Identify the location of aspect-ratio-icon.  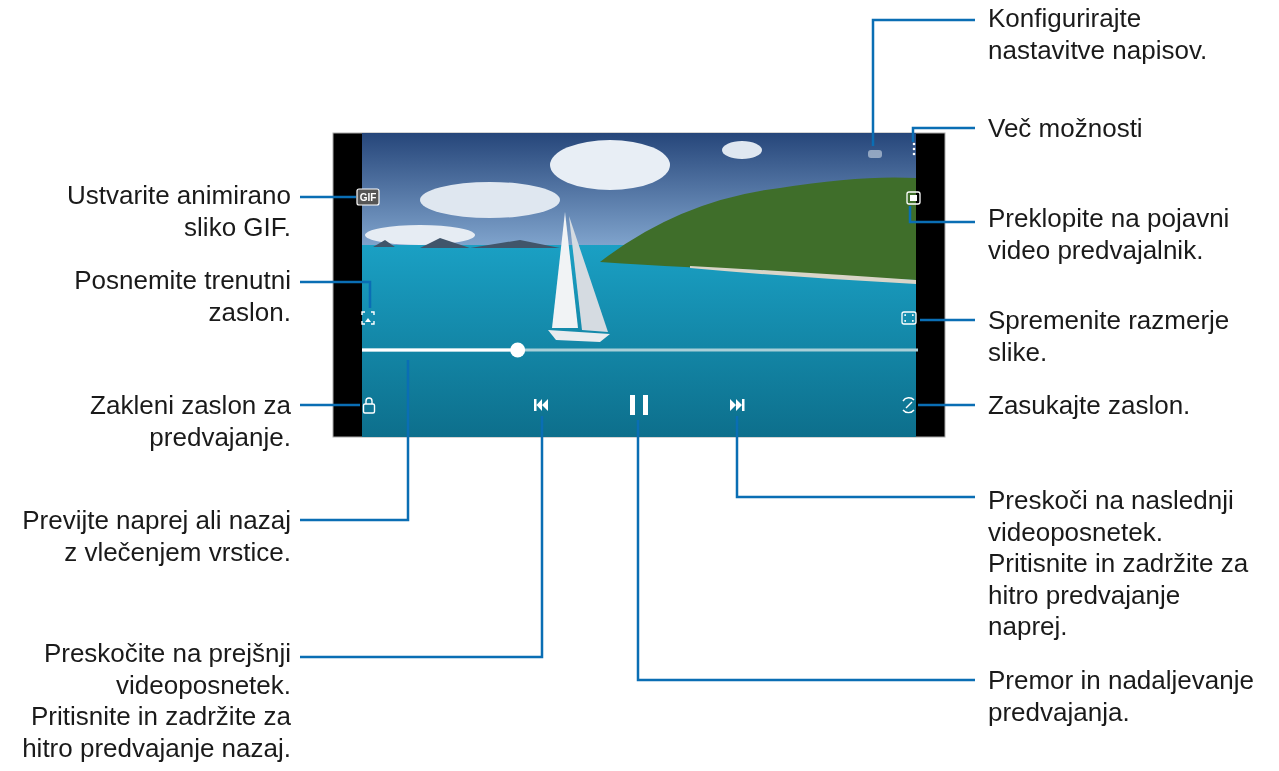
(909, 318).